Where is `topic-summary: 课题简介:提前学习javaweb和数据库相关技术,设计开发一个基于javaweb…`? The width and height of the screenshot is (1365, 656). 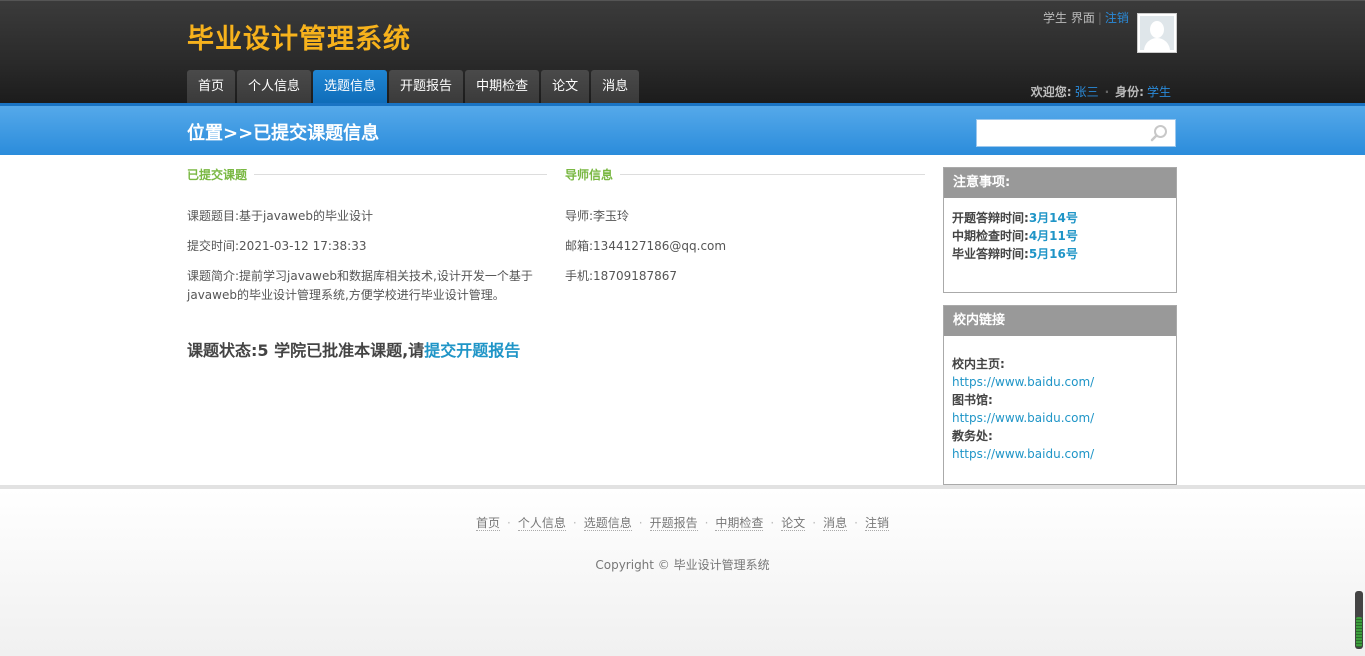
topic-summary: 课题简介:提前学习javaweb和数据库相关技术,设计开发一个基于javaweb… is located at coordinates (360, 285).